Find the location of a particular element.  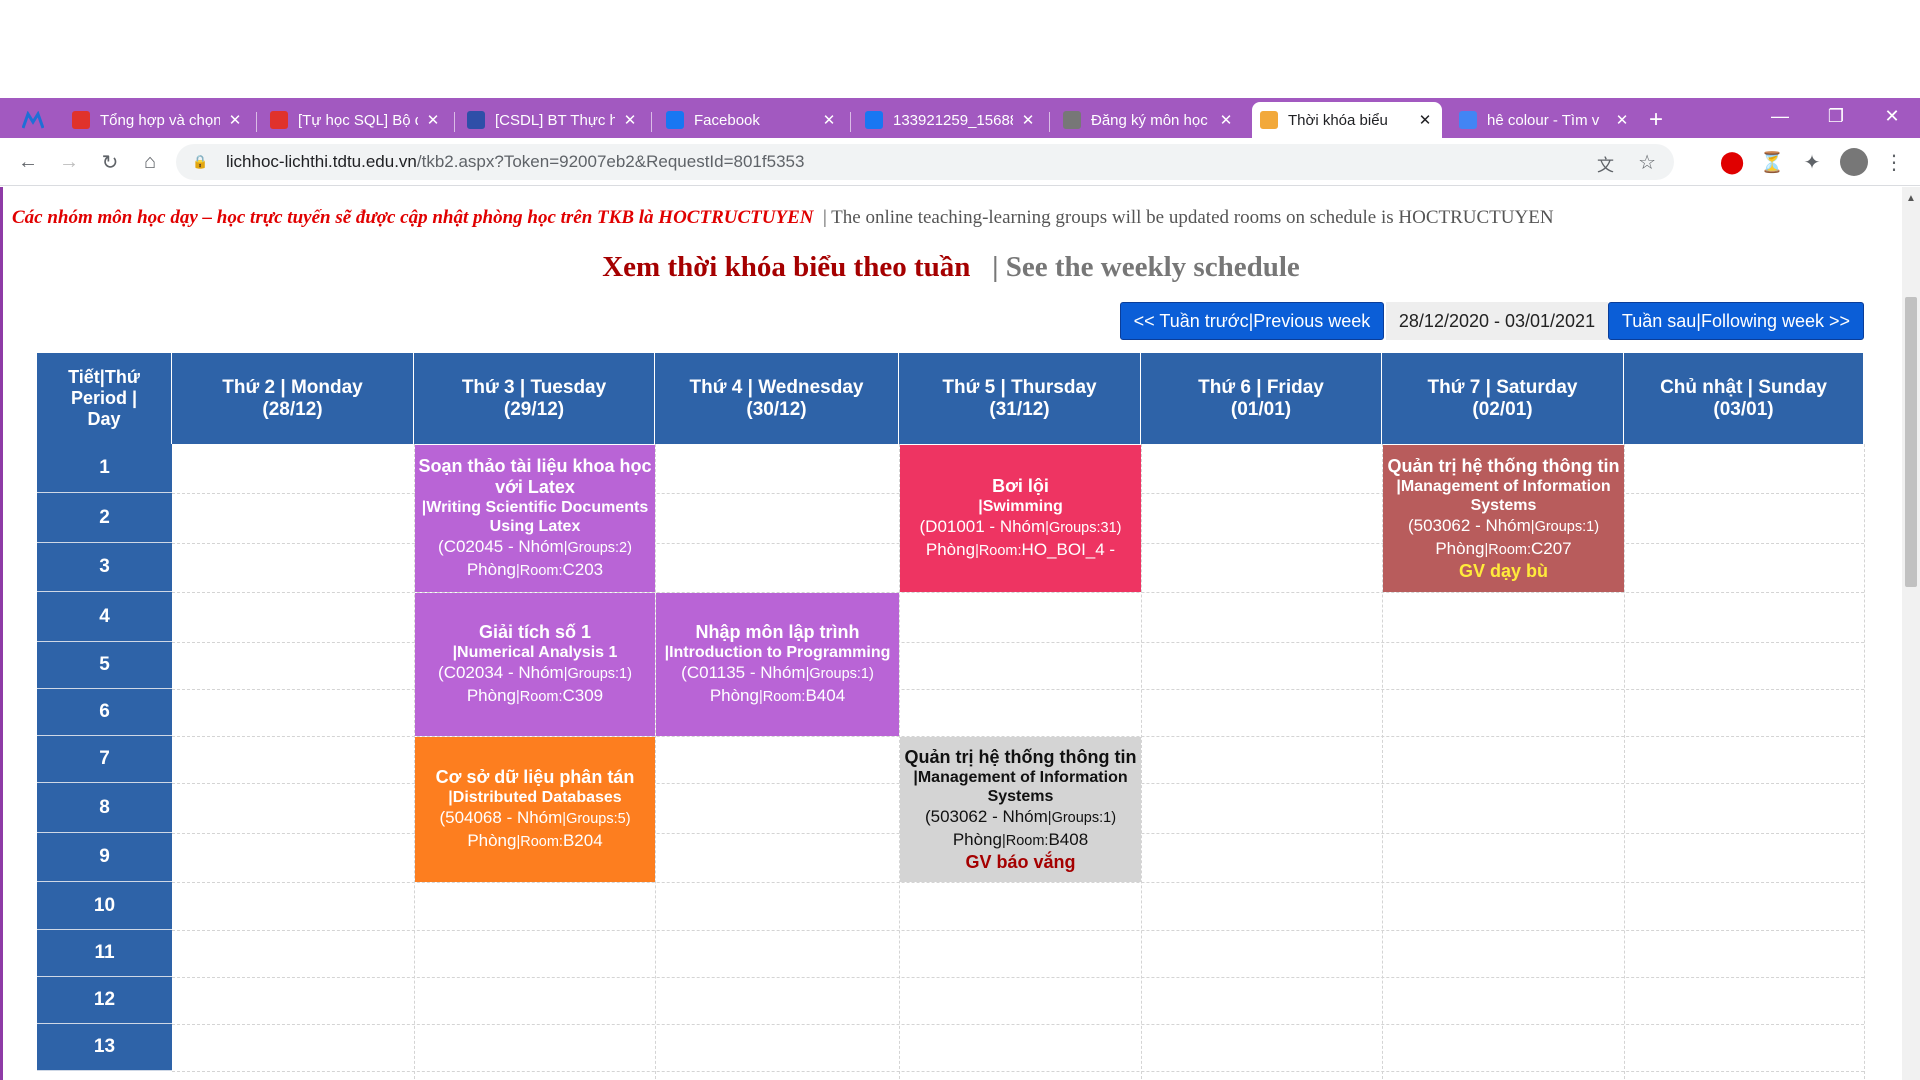

corner-line-2: Period | is located at coordinates (104, 398).